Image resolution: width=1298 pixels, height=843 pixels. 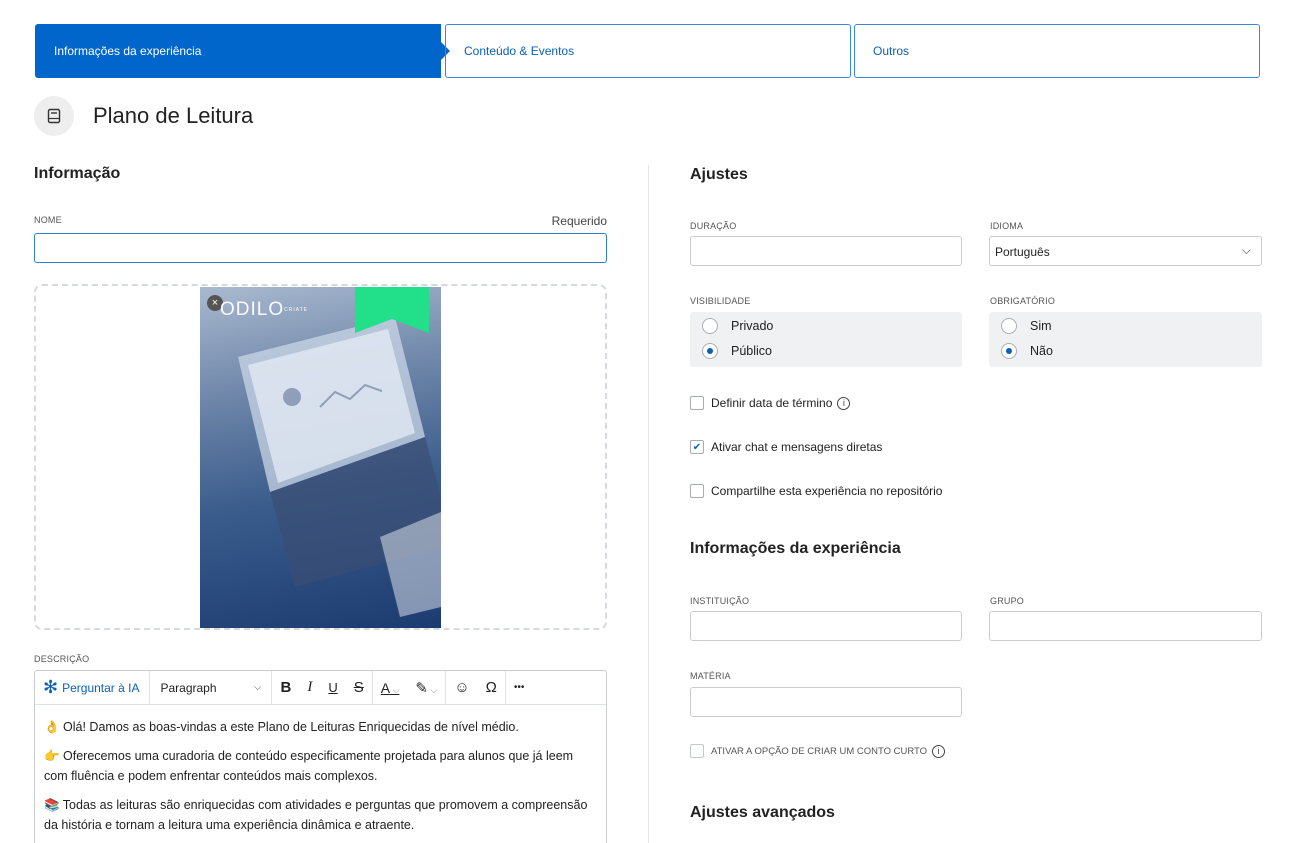 I want to click on cover-logo: ODILOCRIATE, so click(x=264, y=310).